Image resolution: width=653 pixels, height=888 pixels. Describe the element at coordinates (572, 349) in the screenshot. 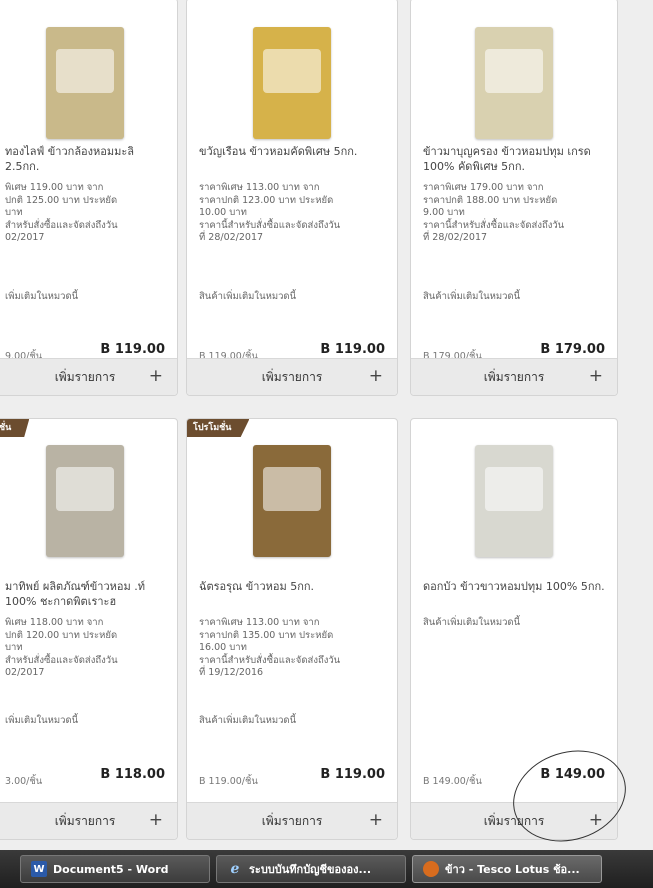

I see `price: B 179.00` at that location.